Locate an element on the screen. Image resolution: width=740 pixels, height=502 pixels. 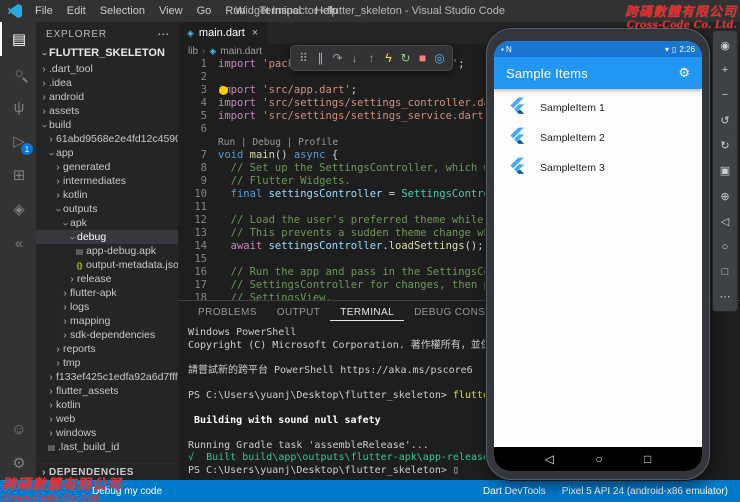
source-control-icon: ψ is located at coordinates (18, 107).